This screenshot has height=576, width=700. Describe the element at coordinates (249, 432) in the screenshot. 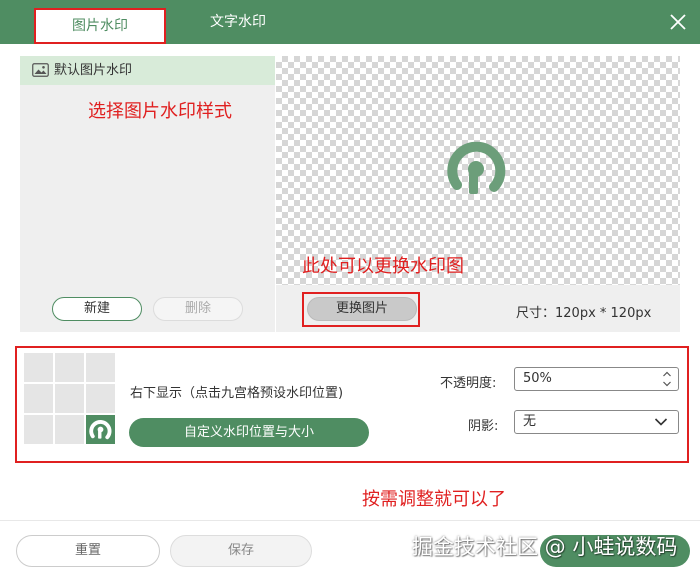

I see `custom-position-button: 自定义水印位置与大小` at that location.